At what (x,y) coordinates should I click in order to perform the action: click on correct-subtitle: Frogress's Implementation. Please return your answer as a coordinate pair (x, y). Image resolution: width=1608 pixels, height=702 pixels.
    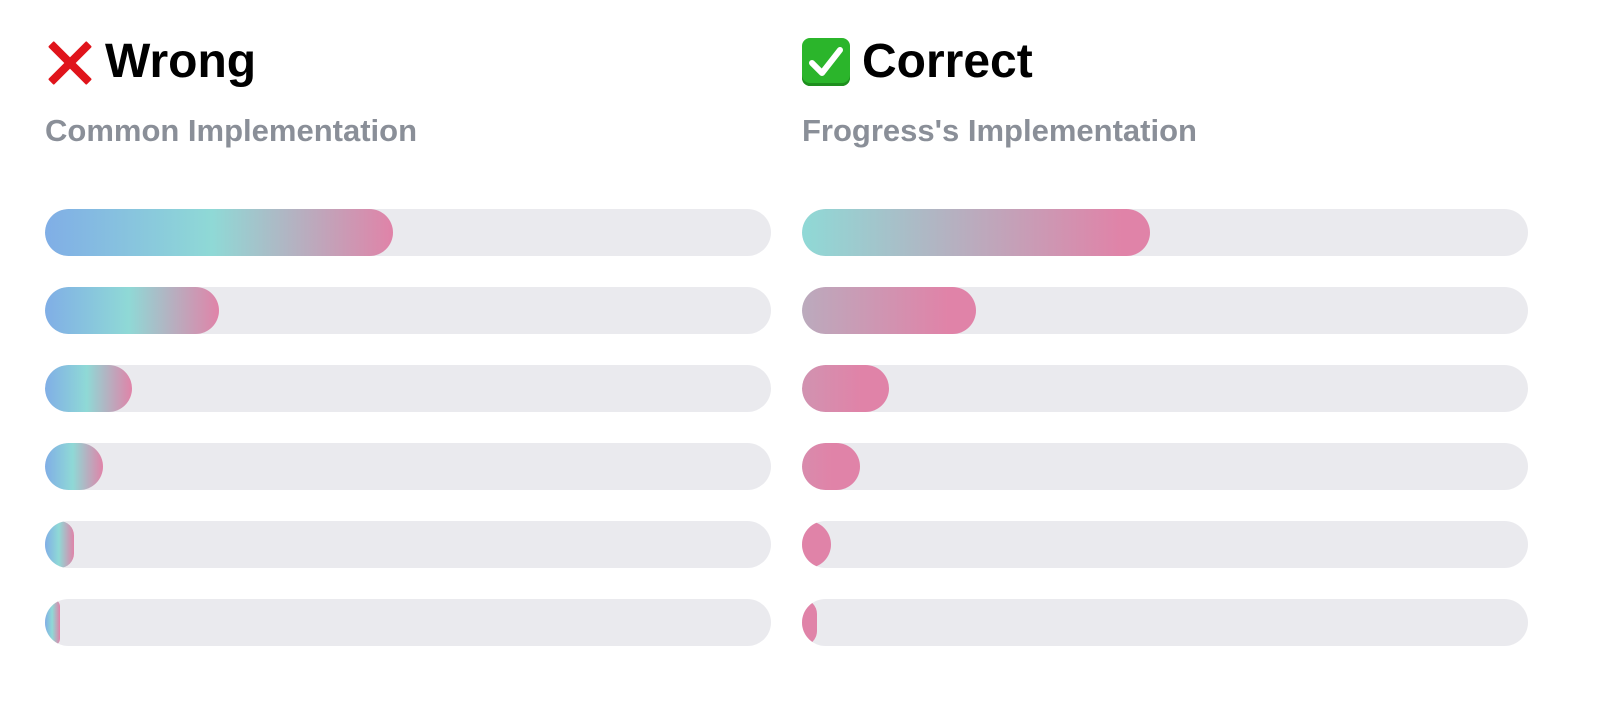
    Looking at the image, I should click on (999, 130).